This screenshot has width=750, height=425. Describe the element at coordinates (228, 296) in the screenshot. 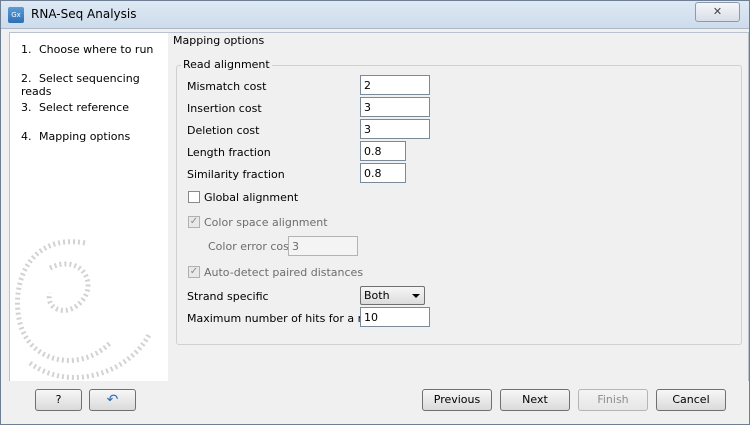

I see `strand-specific-label: Strand specific` at that location.